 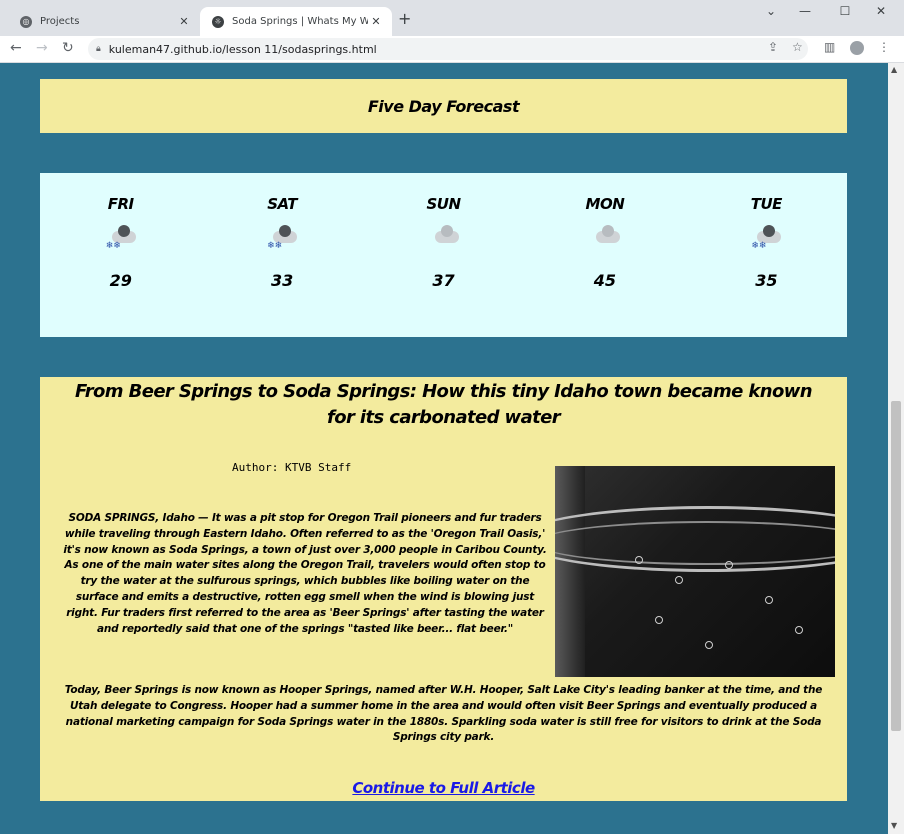 I want to click on bookmark-star-icon: ☆, so click(x=797, y=47).